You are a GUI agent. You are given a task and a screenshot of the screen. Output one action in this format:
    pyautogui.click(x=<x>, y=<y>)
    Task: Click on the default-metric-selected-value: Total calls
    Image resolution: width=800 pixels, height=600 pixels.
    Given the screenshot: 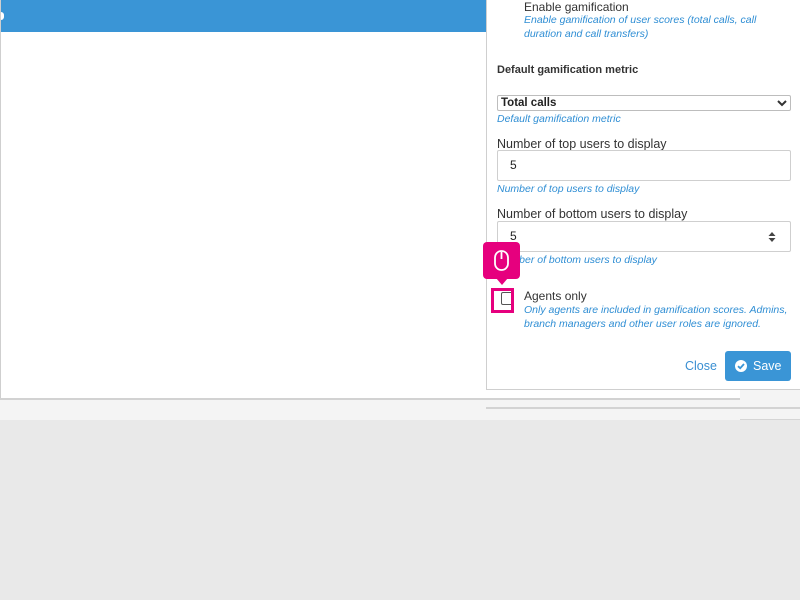 What is the action you would take?
    pyautogui.click(x=529, y=103)
    